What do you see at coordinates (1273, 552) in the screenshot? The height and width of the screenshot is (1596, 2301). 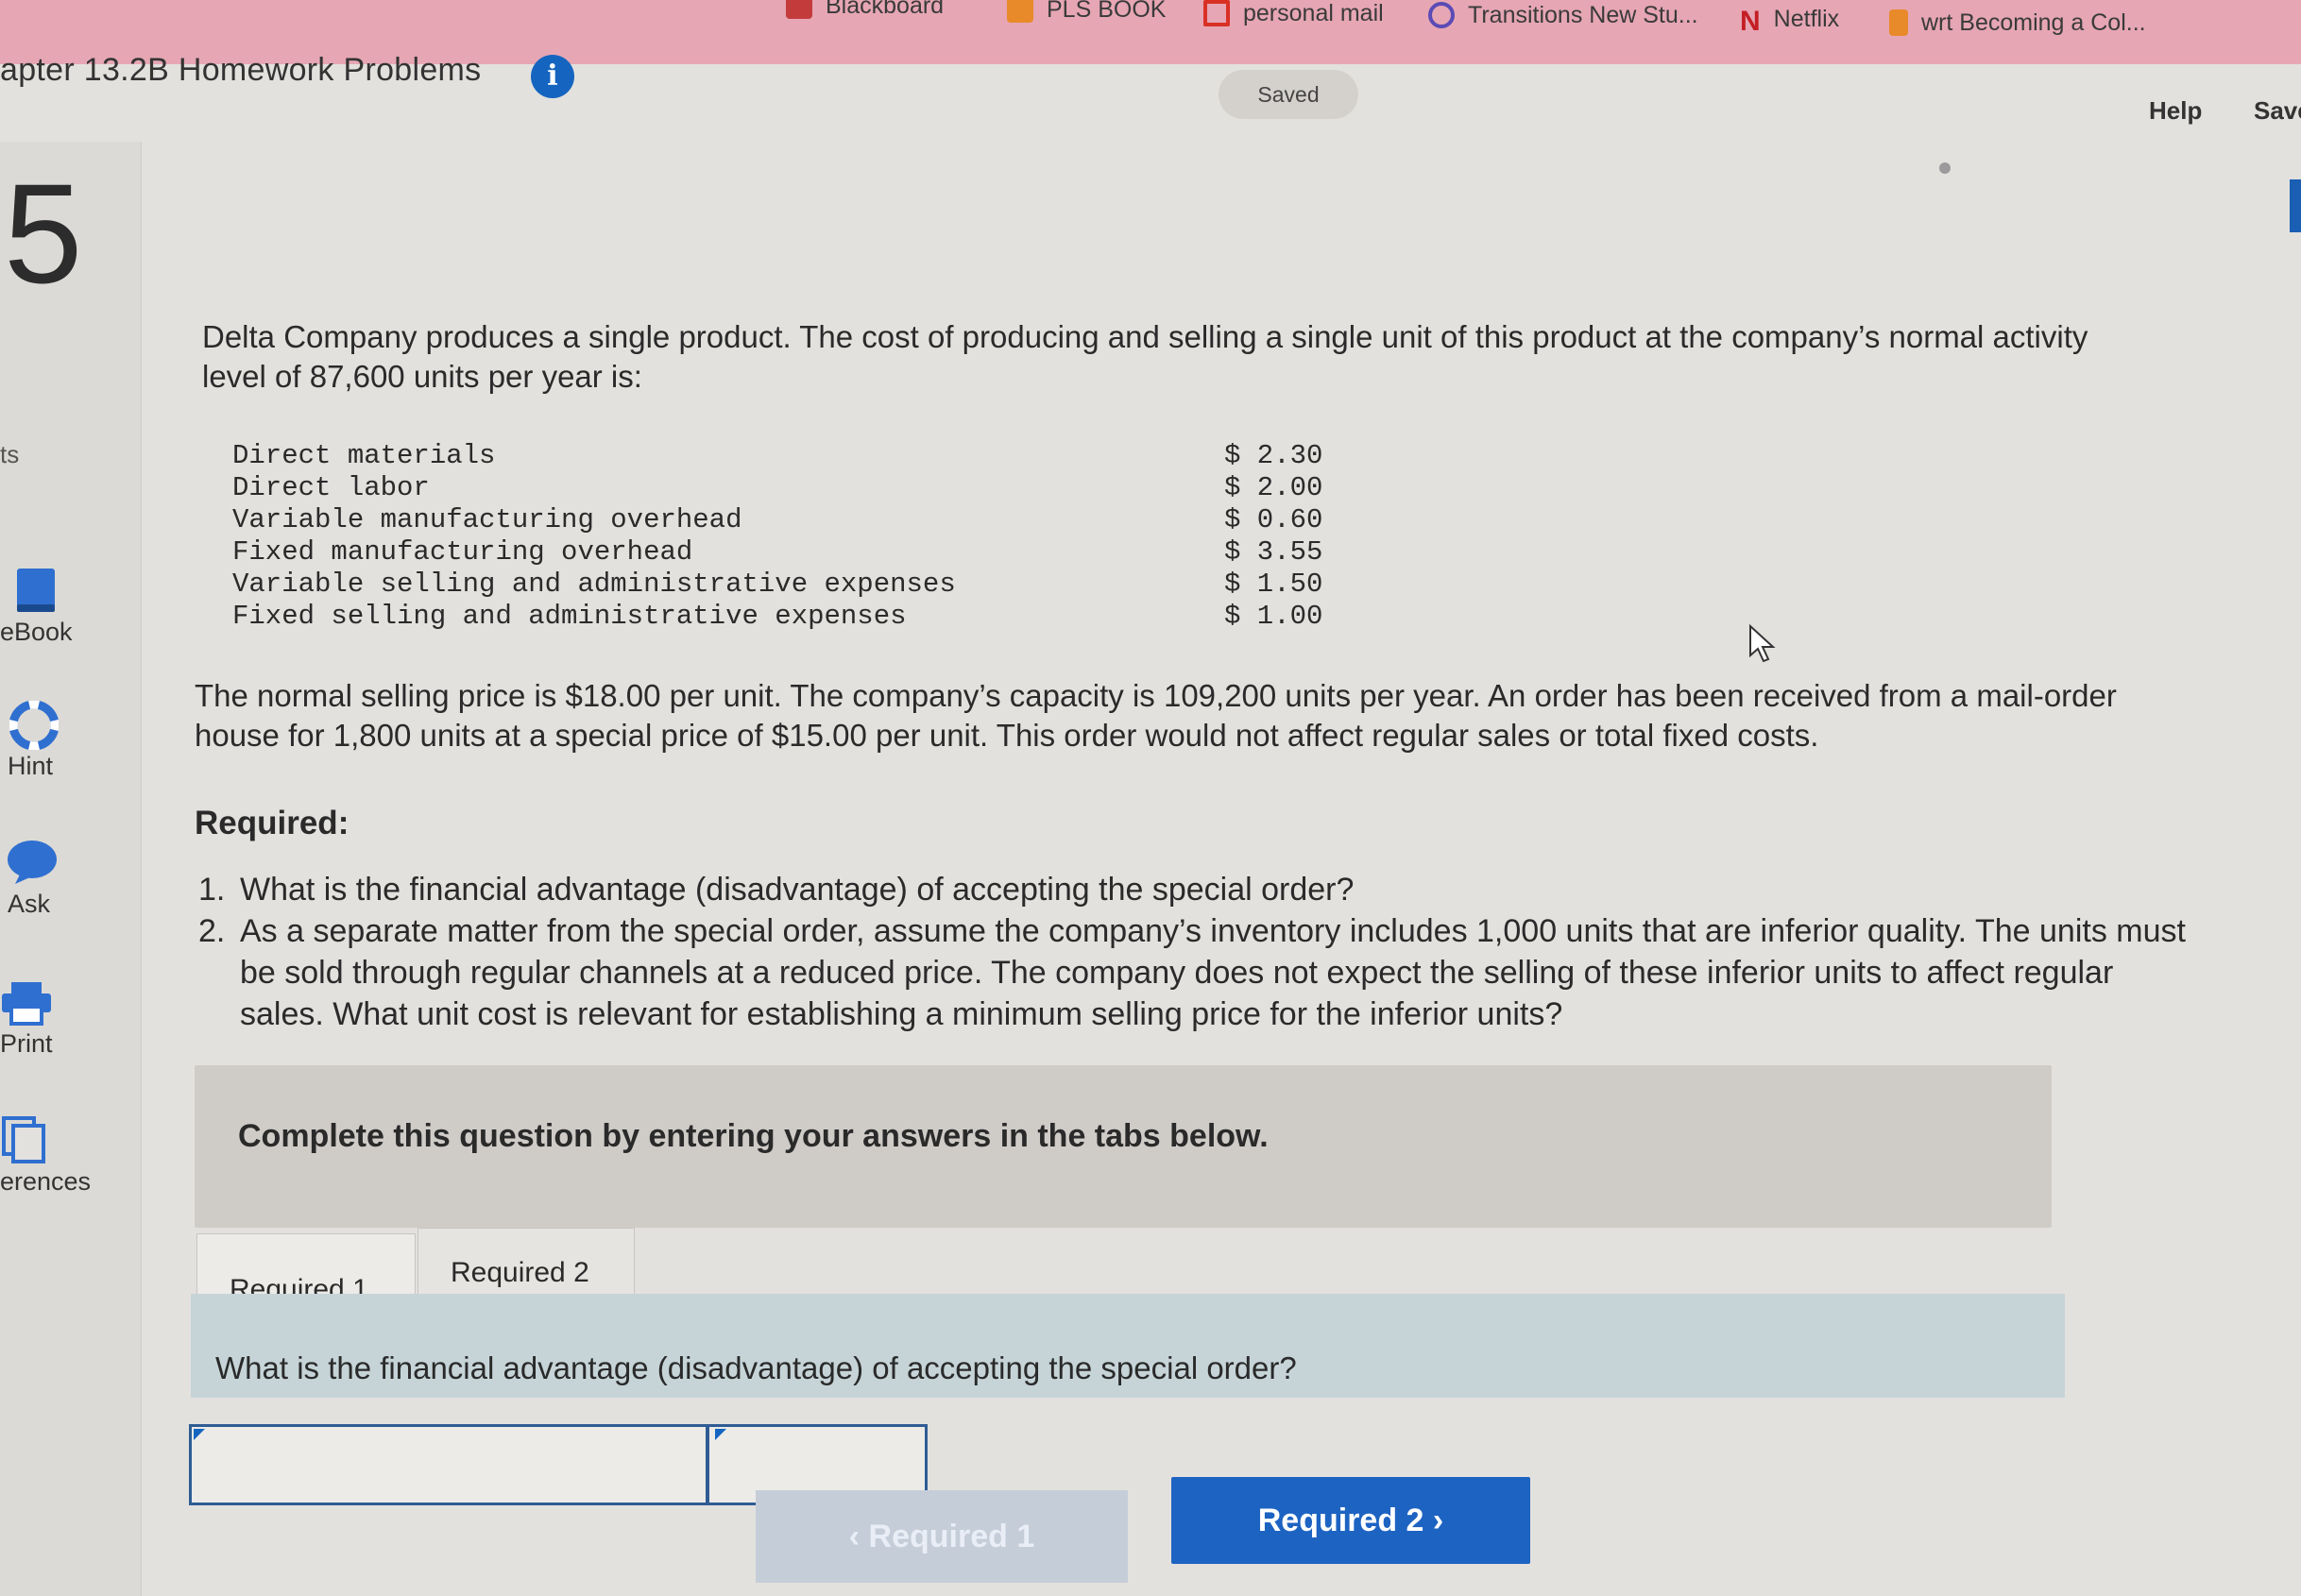 I see `cost-value: $ 3.55` at bounding box center [1273, 552].